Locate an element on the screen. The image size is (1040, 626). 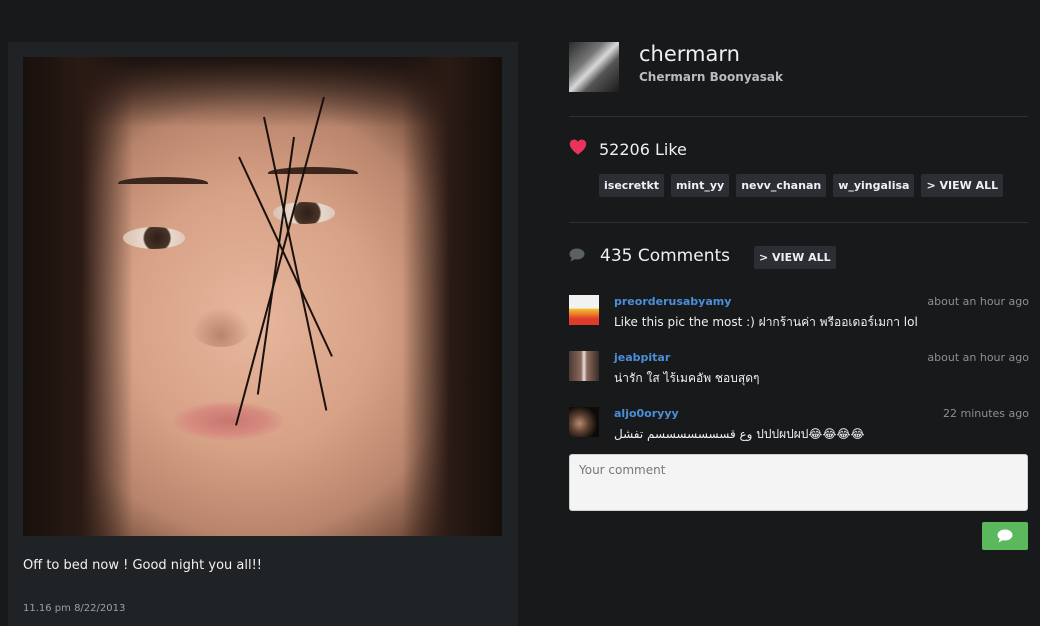
photo-brow-left is located at coordinates (163, 183).